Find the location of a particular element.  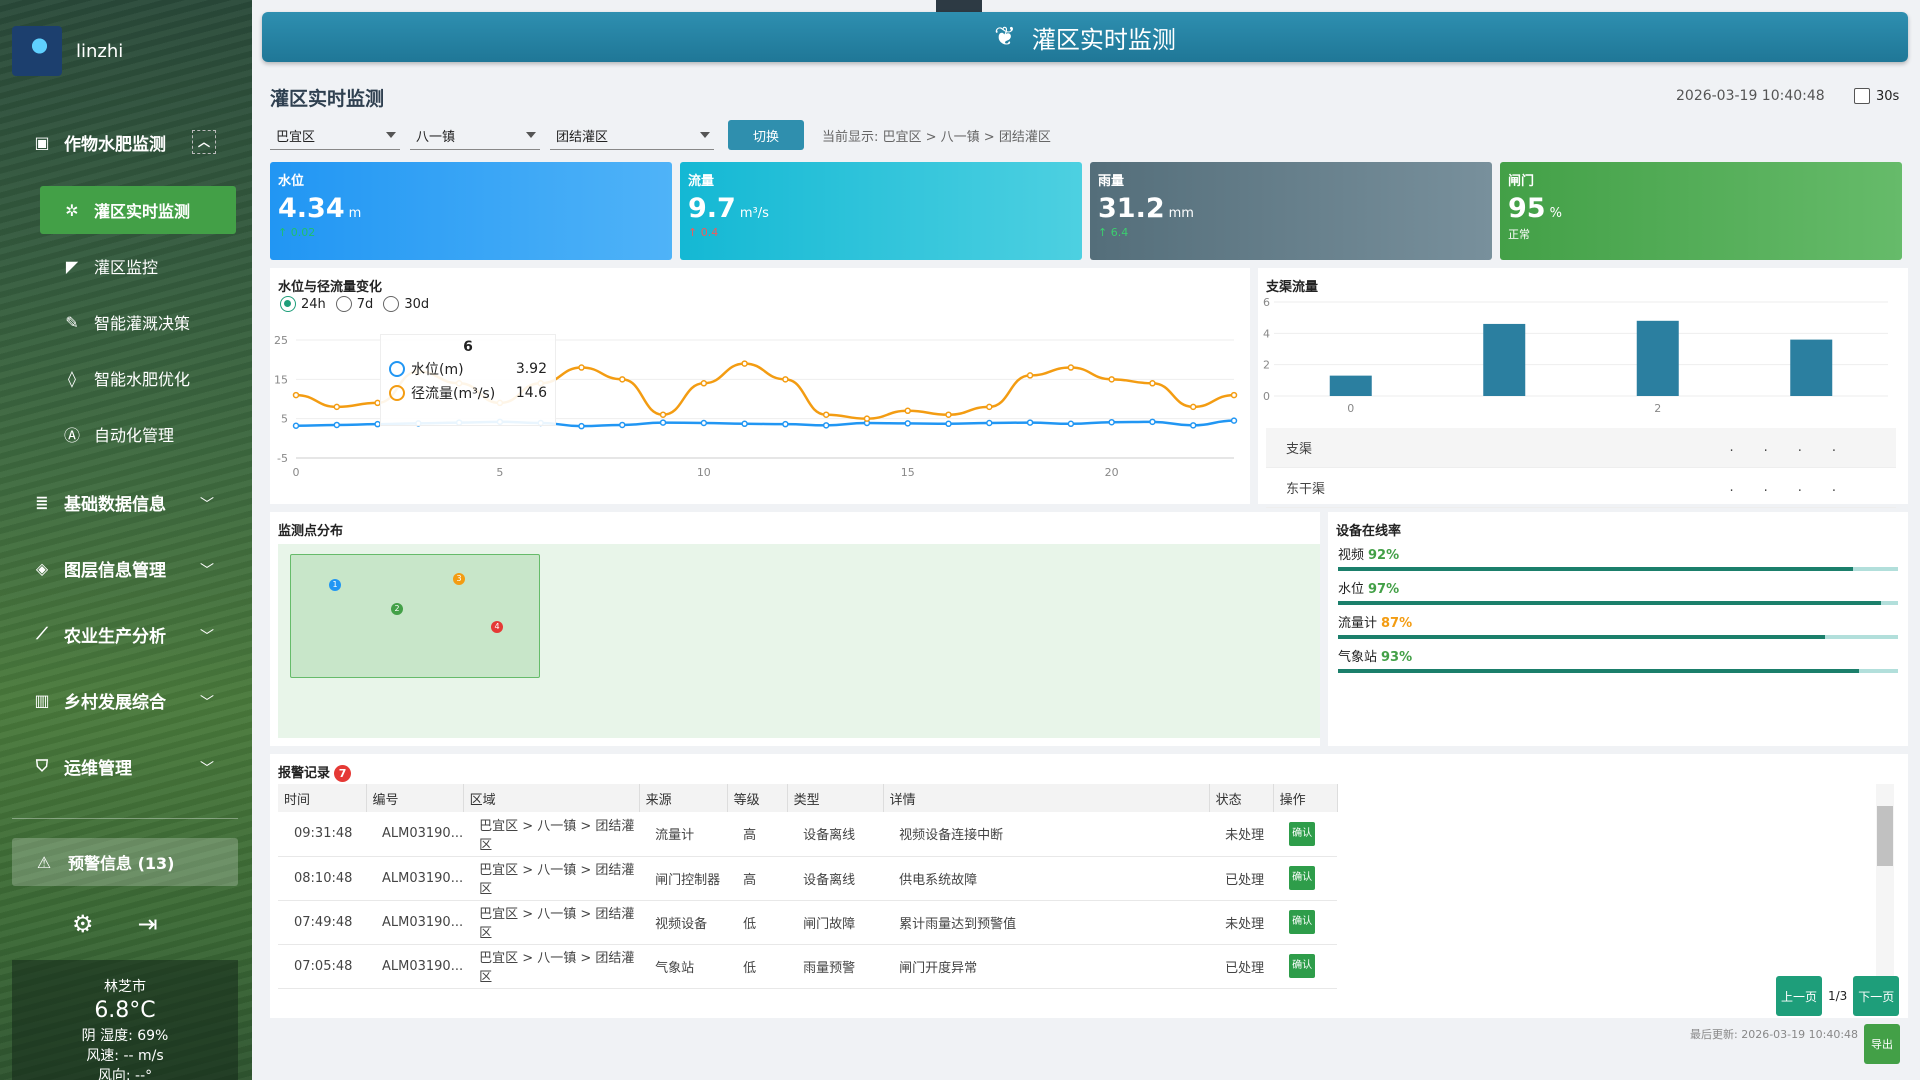

export-button: 导出 is located at coordinates (1882, 1044).